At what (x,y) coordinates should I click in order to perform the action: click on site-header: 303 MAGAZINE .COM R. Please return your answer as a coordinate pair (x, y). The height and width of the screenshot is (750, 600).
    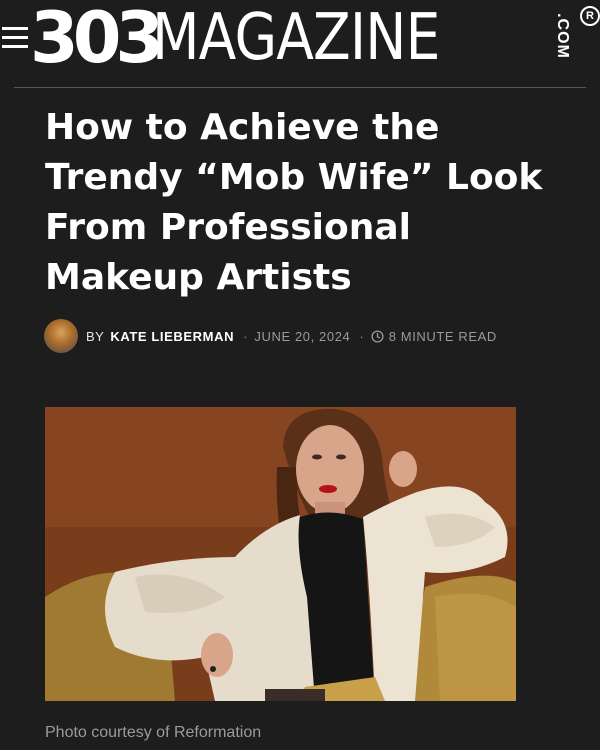
    Looking at the image, I should click on (300, 44).